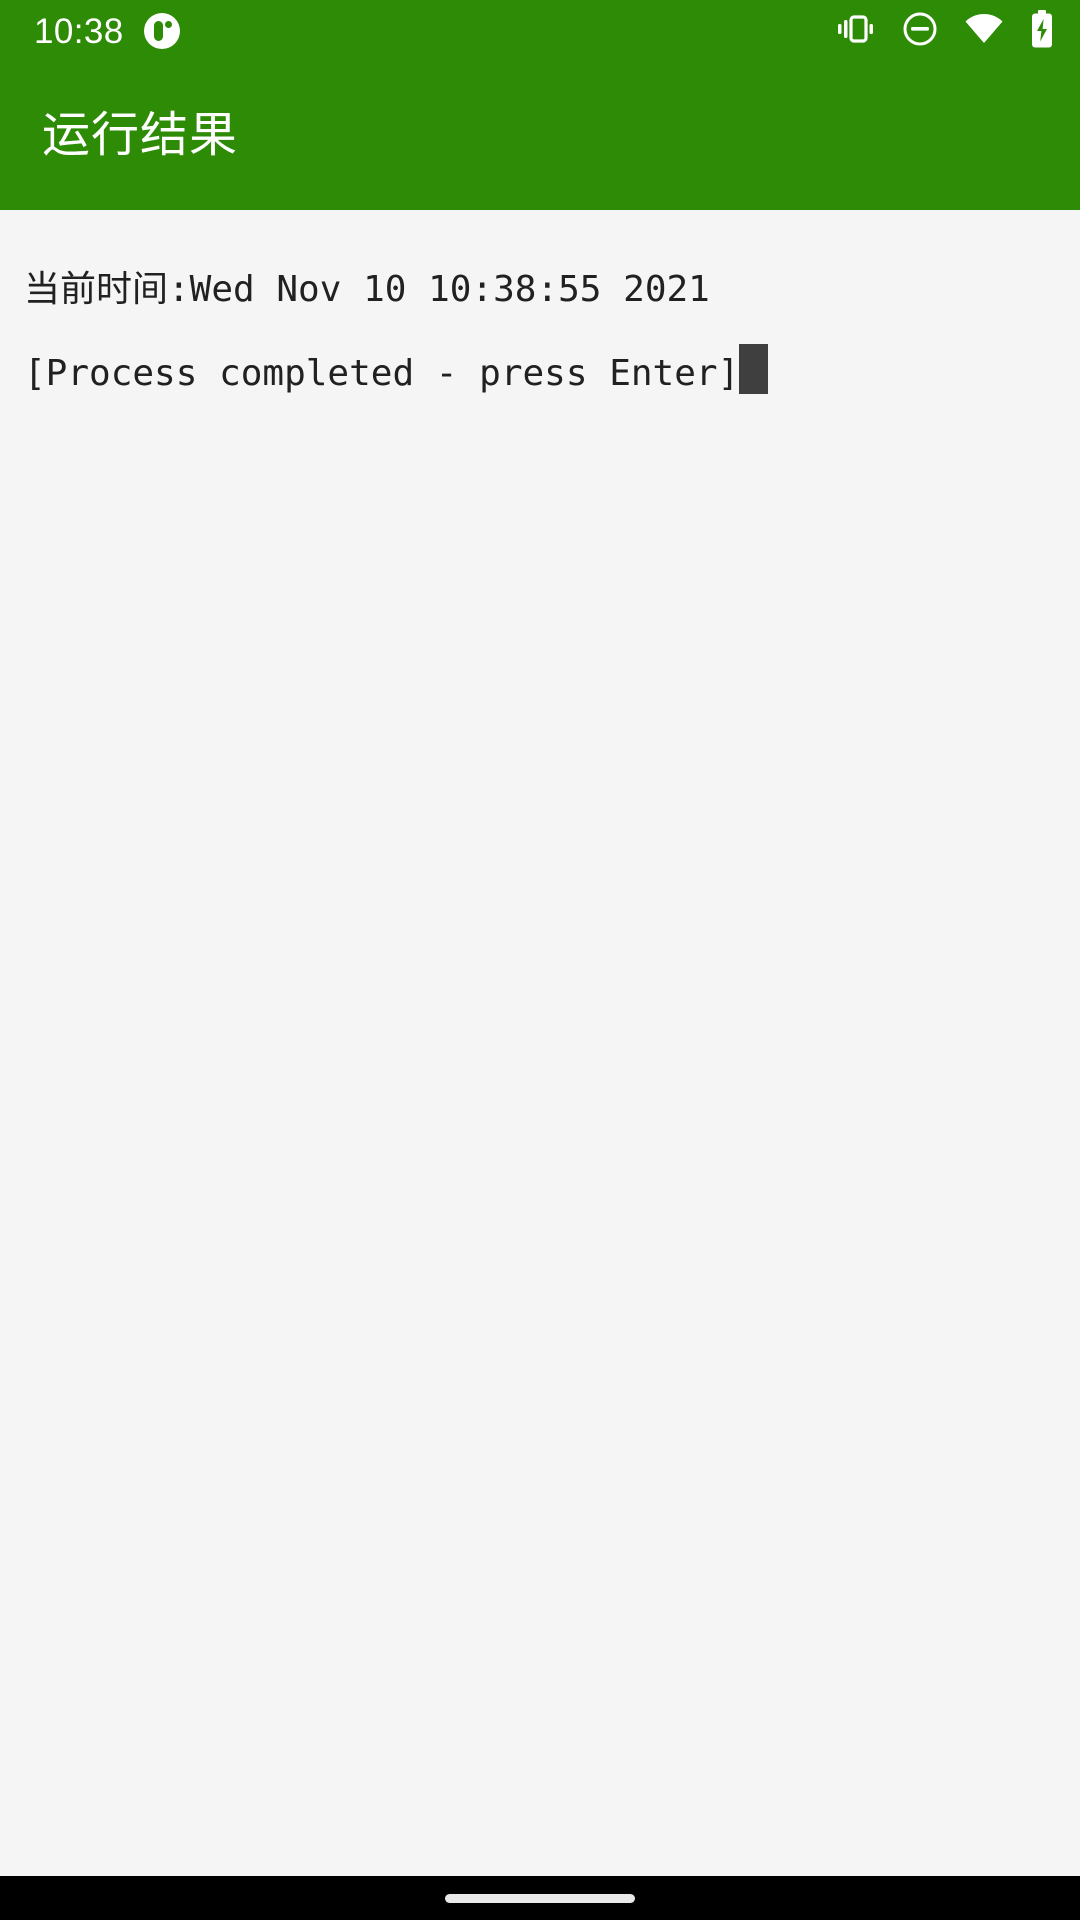 This screenshot has height=1920, width=1080. What do you see at coordinates (984, 31) in the screenshot?
I see `wifi-icon` at bounding box center [984, 31].